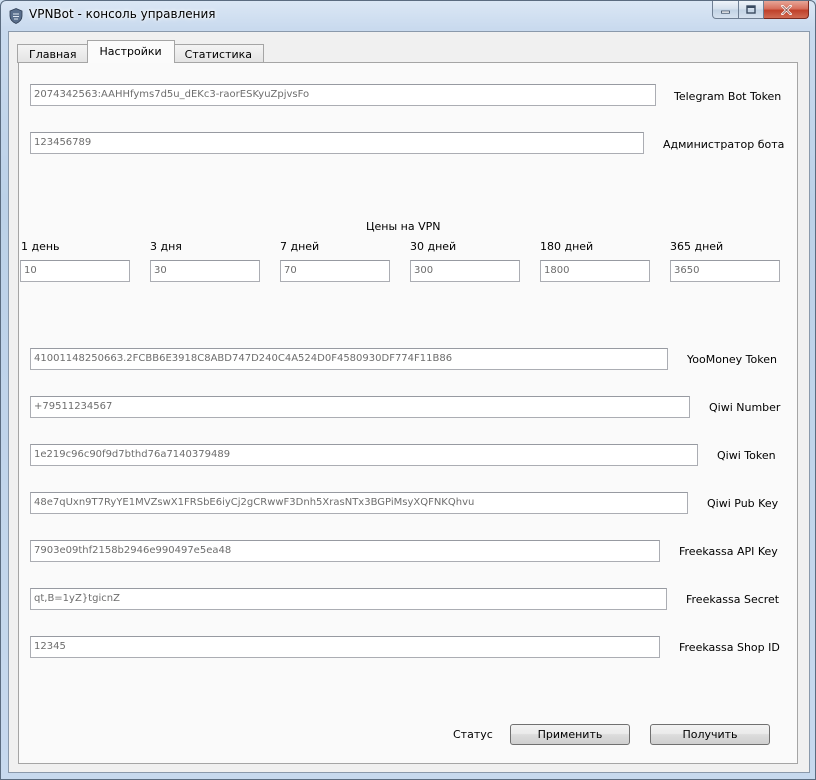 This screenshot has height=780, width=816. Describe the element at coordinates (205, 271) in the screenshot. I see `price-input-3-days: 30` at that location.